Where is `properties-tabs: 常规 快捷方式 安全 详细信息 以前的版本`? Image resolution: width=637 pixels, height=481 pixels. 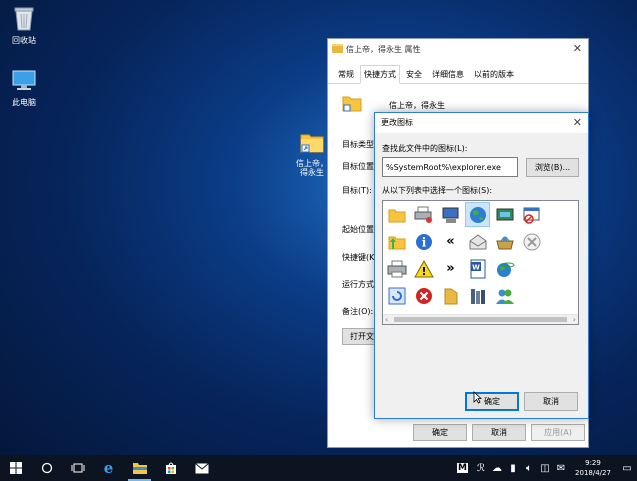 properties-tabs: 常规 快捷方式 安全 详细信息 以前的版本 is located at coordinates (458, 71).